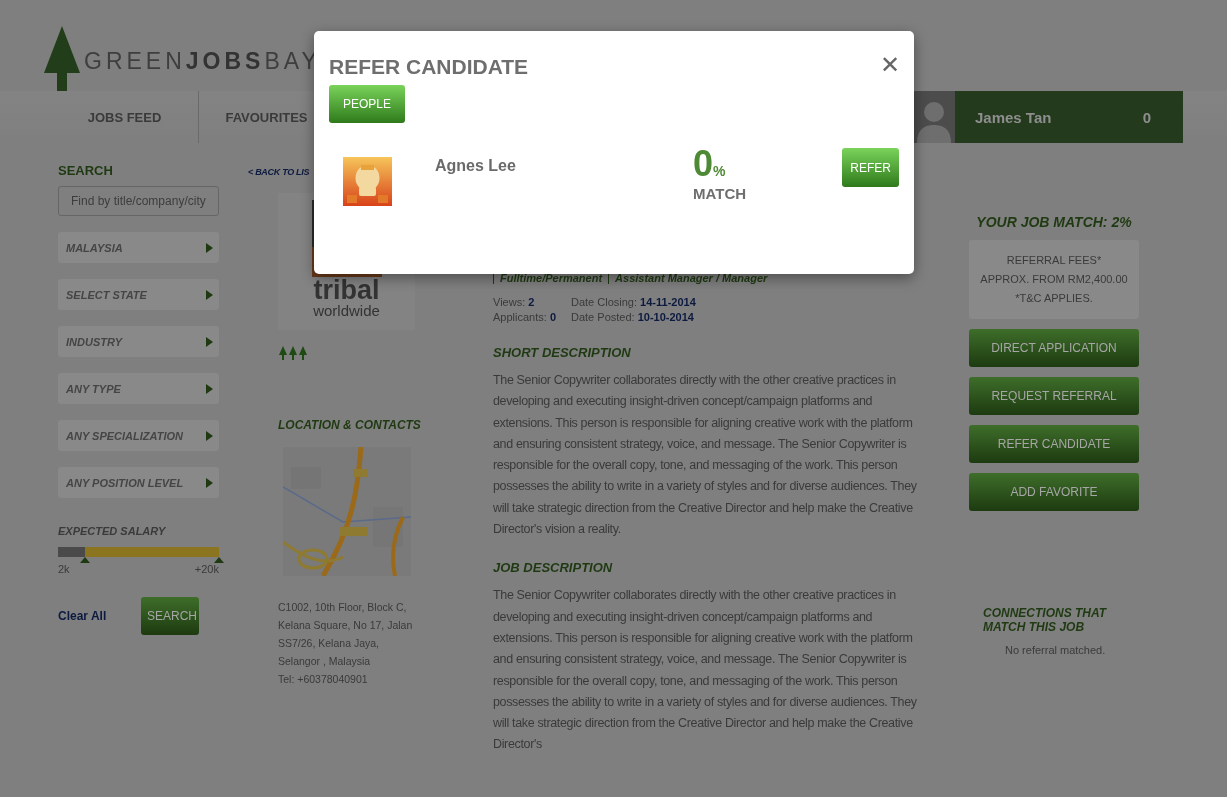 The image size is (1227, 797). What do you see at coordinates (1054, 298) in the screenshot?
I see `fee-line: *T&C APPLIES.` at bounding box center [1054, 298].